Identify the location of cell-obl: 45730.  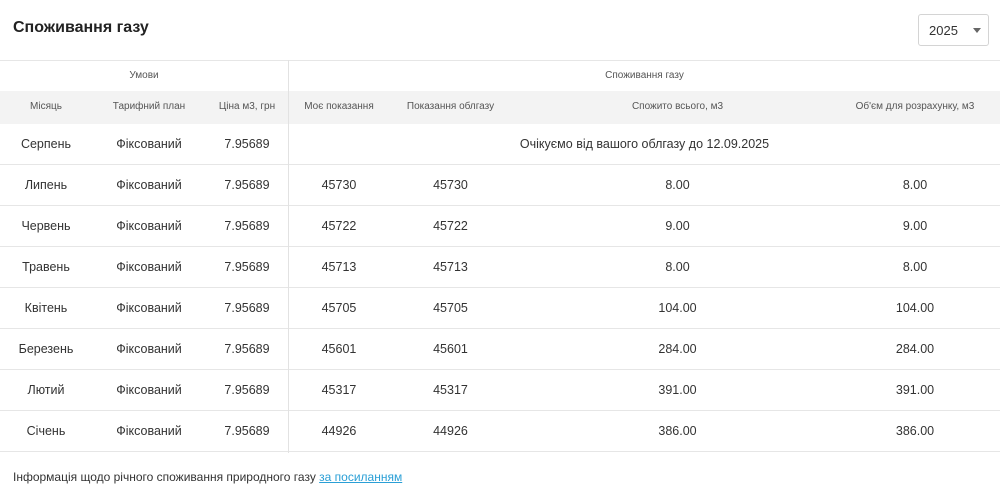
(450, 185).